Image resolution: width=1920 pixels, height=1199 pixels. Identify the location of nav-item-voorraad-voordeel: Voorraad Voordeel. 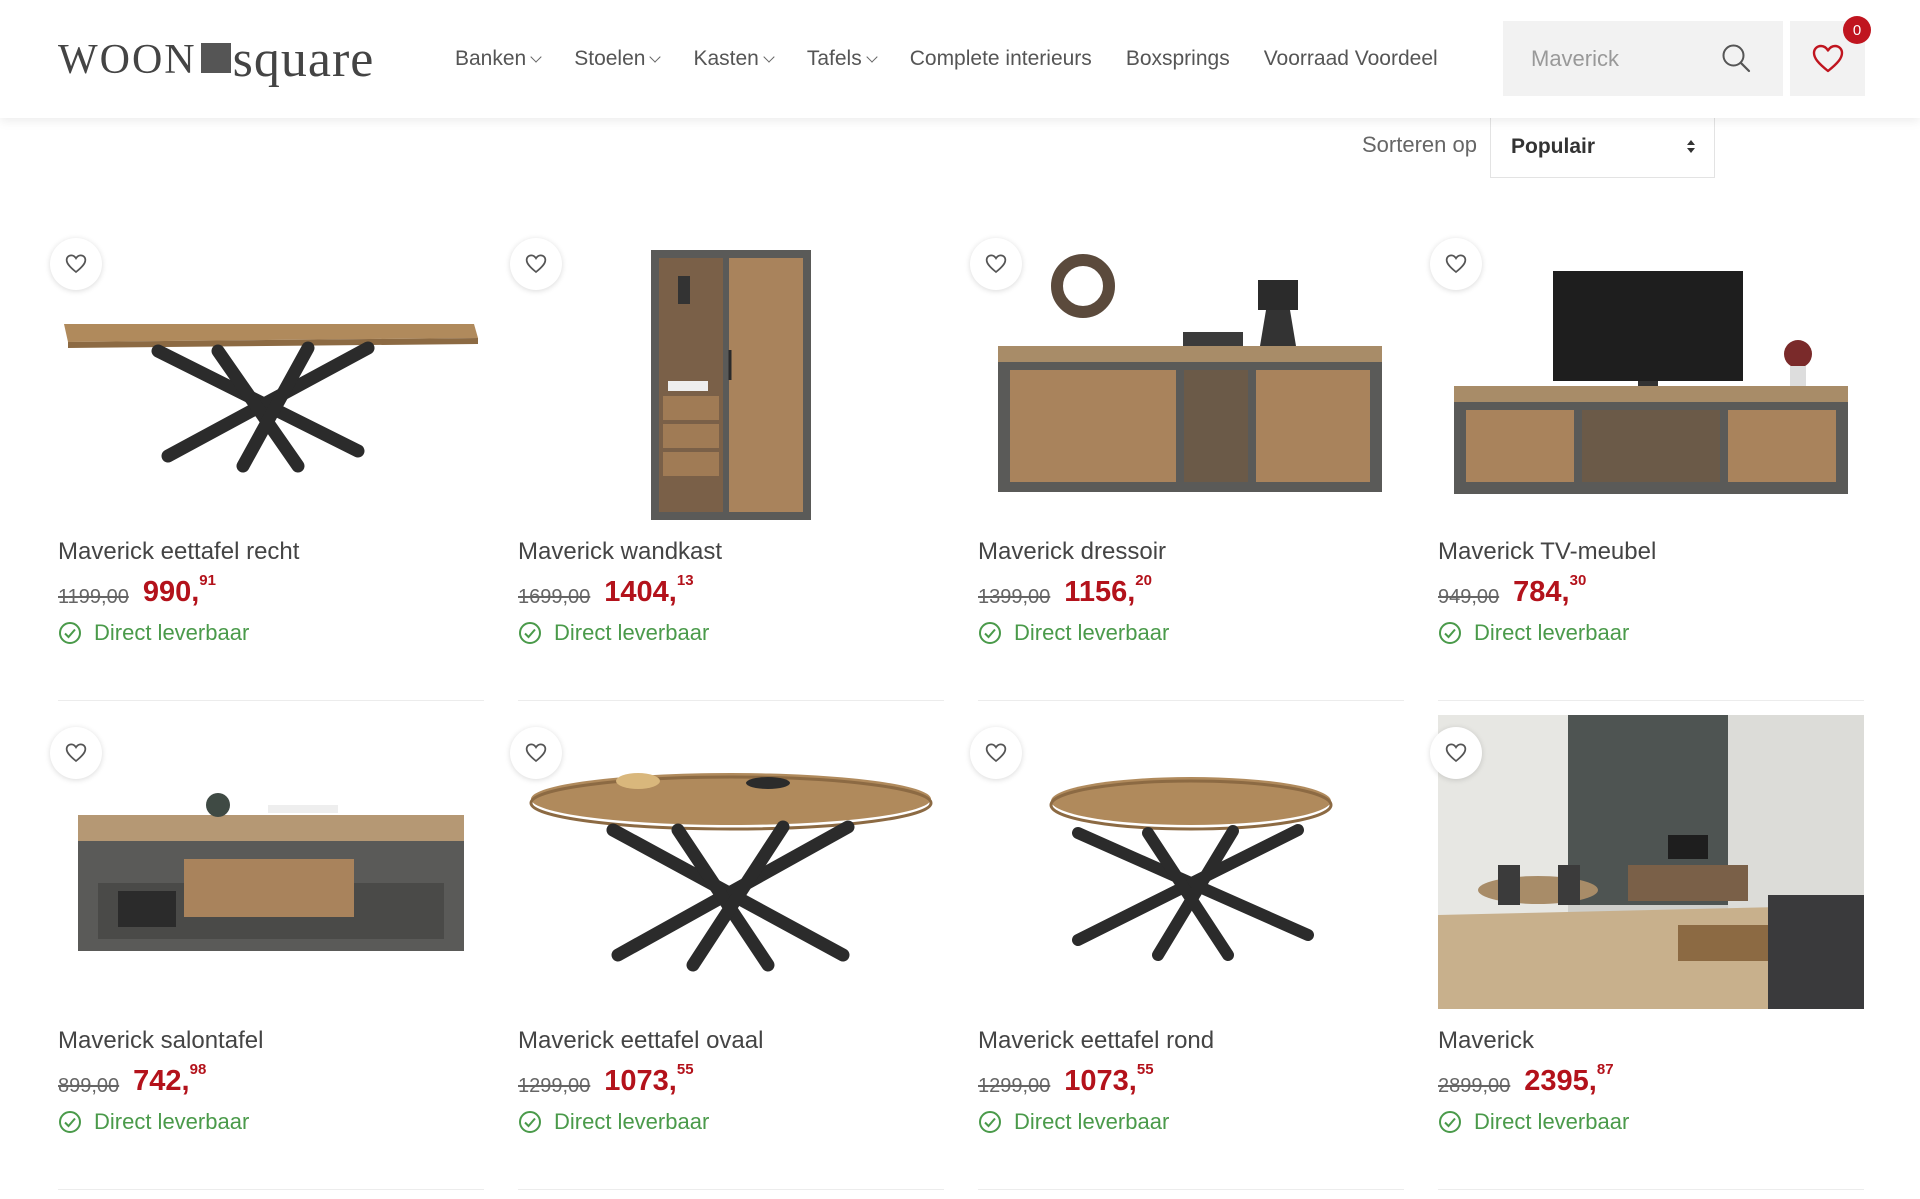
(1351, 59).